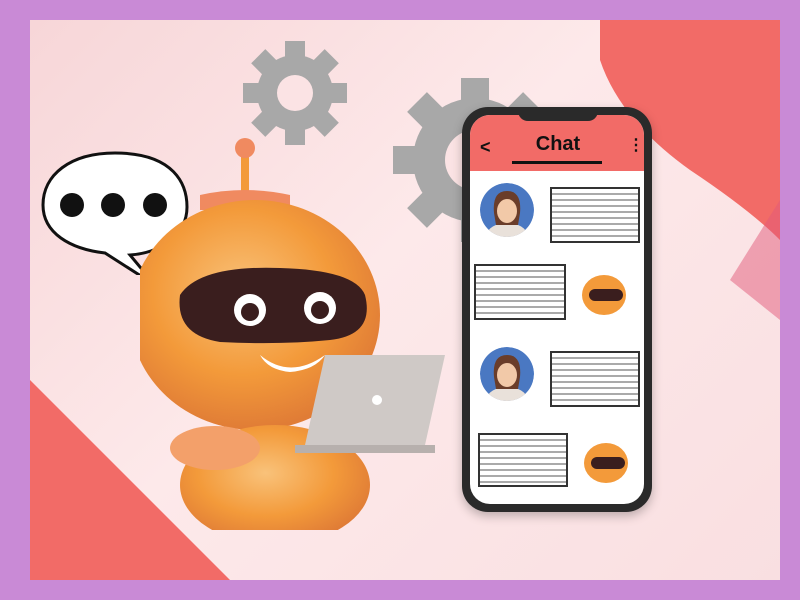  What do you see at coordinates (557, 162) in the screenshot?
I see `title-underline` at bounding box center [557, 162].